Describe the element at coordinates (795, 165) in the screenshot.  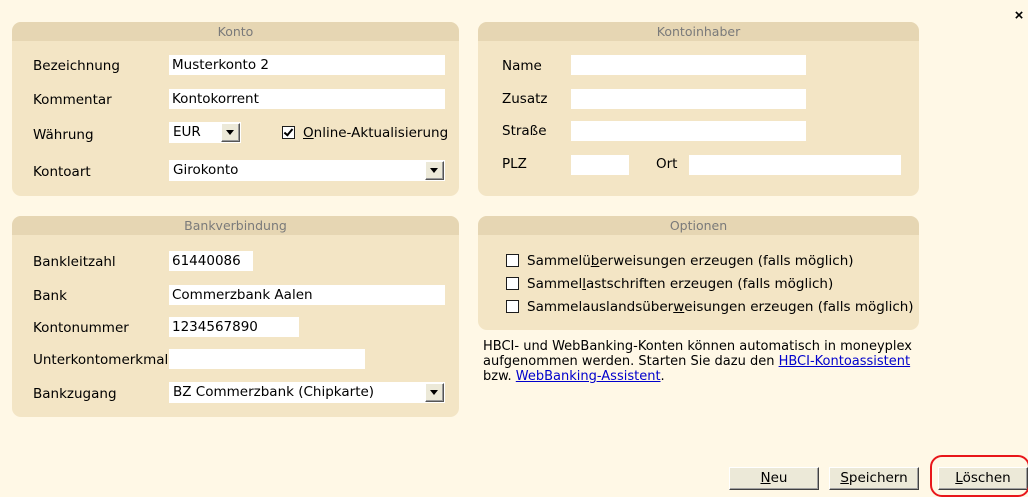
I see `ort-field` at that location.